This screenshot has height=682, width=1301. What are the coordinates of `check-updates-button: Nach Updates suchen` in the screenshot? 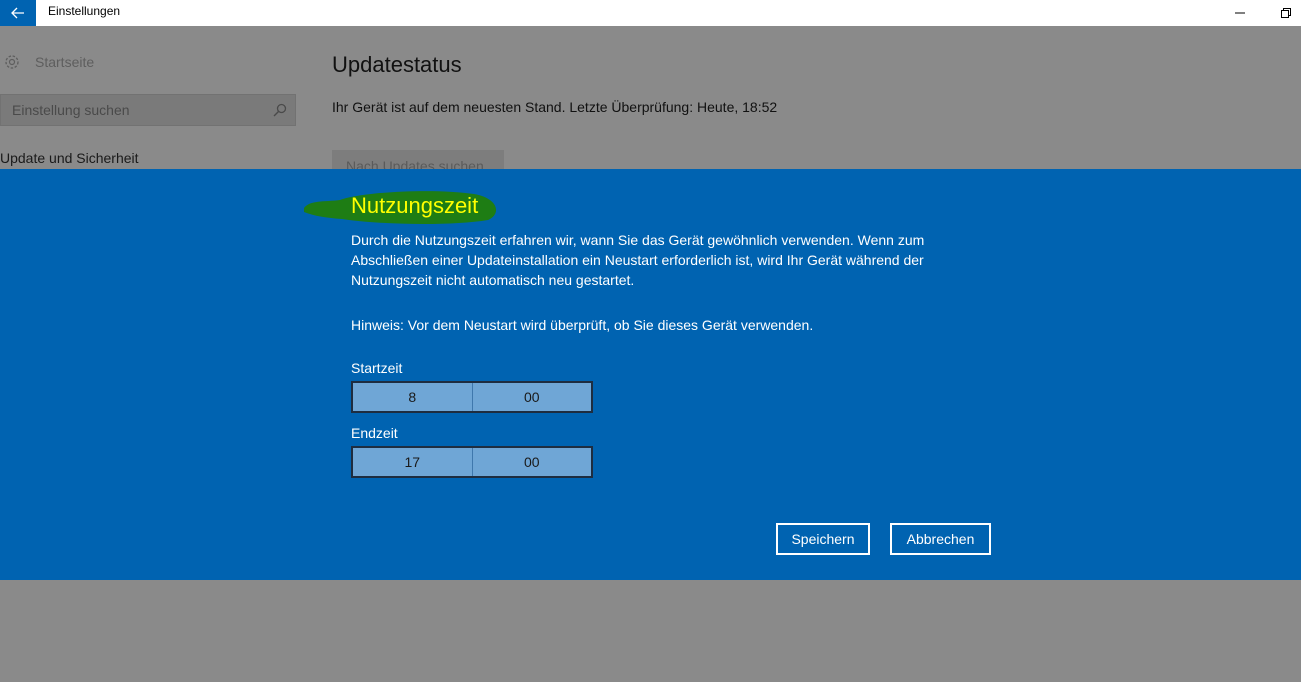 It's located at (418, 160).